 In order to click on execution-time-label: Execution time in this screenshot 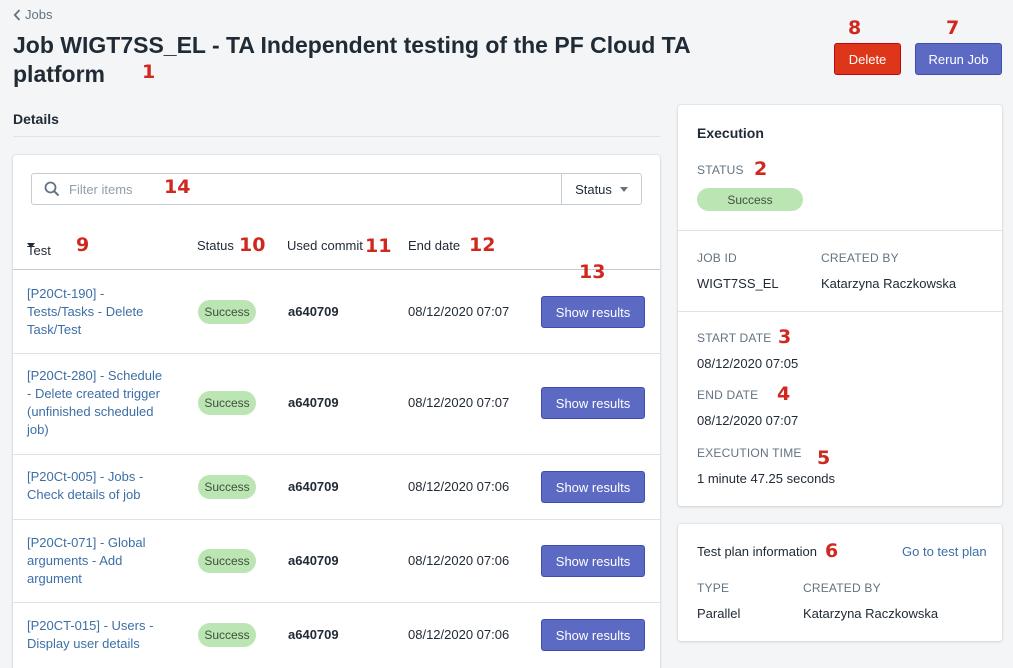, I will do `click(749, 453)`.